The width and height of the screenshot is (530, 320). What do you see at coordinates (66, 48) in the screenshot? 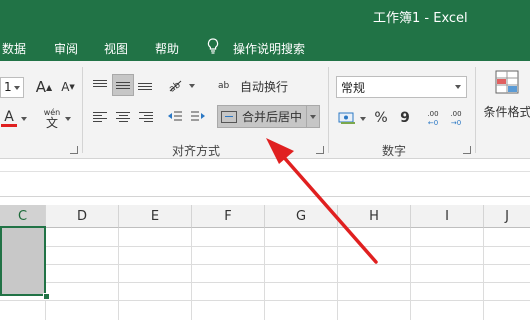
I see `tab-review: 审阅` at bounding box center [66, 48].